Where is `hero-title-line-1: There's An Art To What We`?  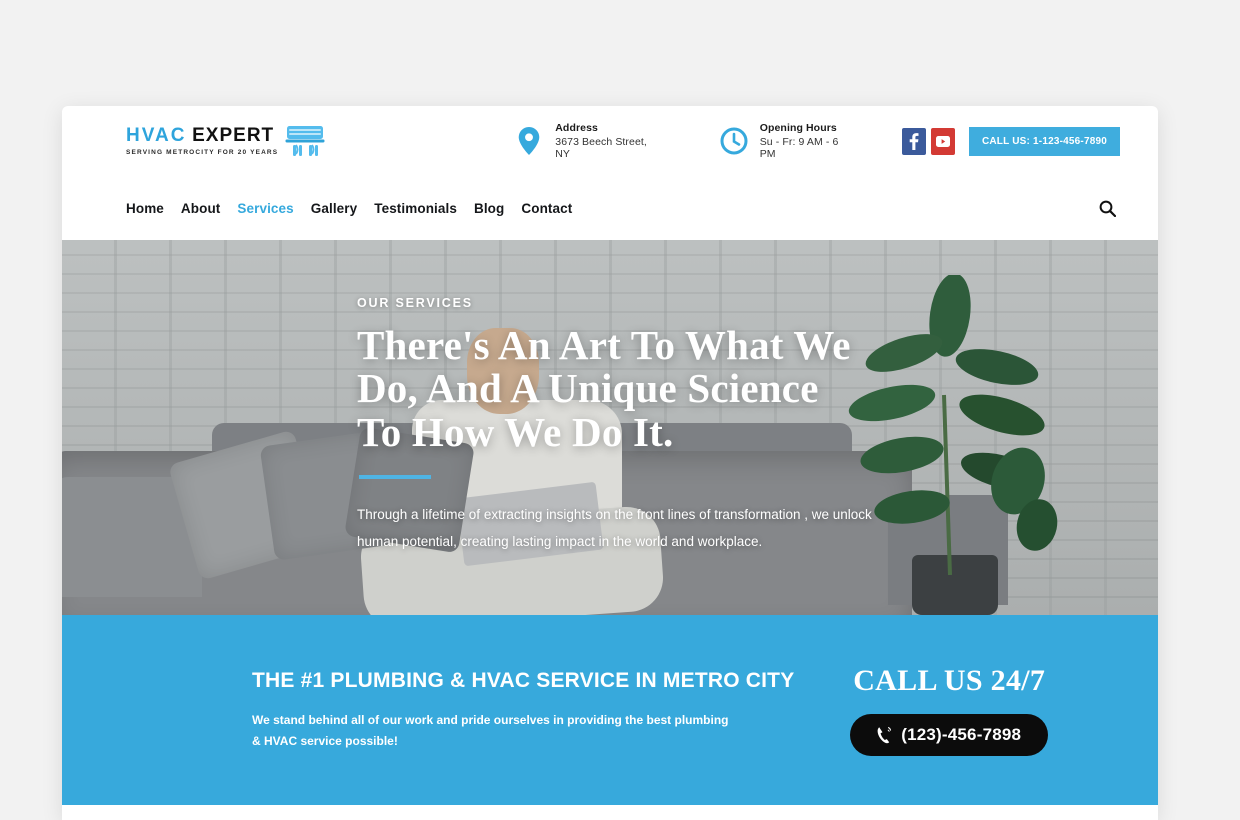 hero-title-line-1: There's An Art To What We is located at coordinates (604, 345).